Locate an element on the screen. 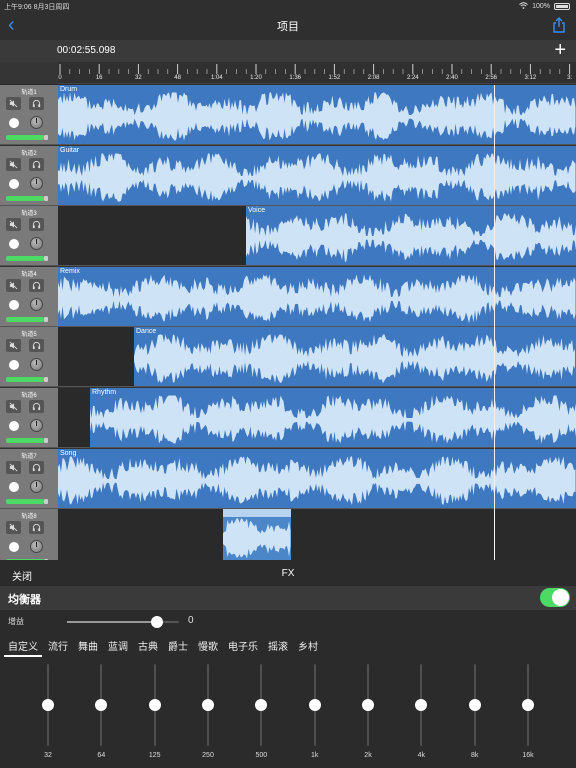 The image size is (576, 768). track-row: 轨道7 Song is located at coordinates (288, 478).